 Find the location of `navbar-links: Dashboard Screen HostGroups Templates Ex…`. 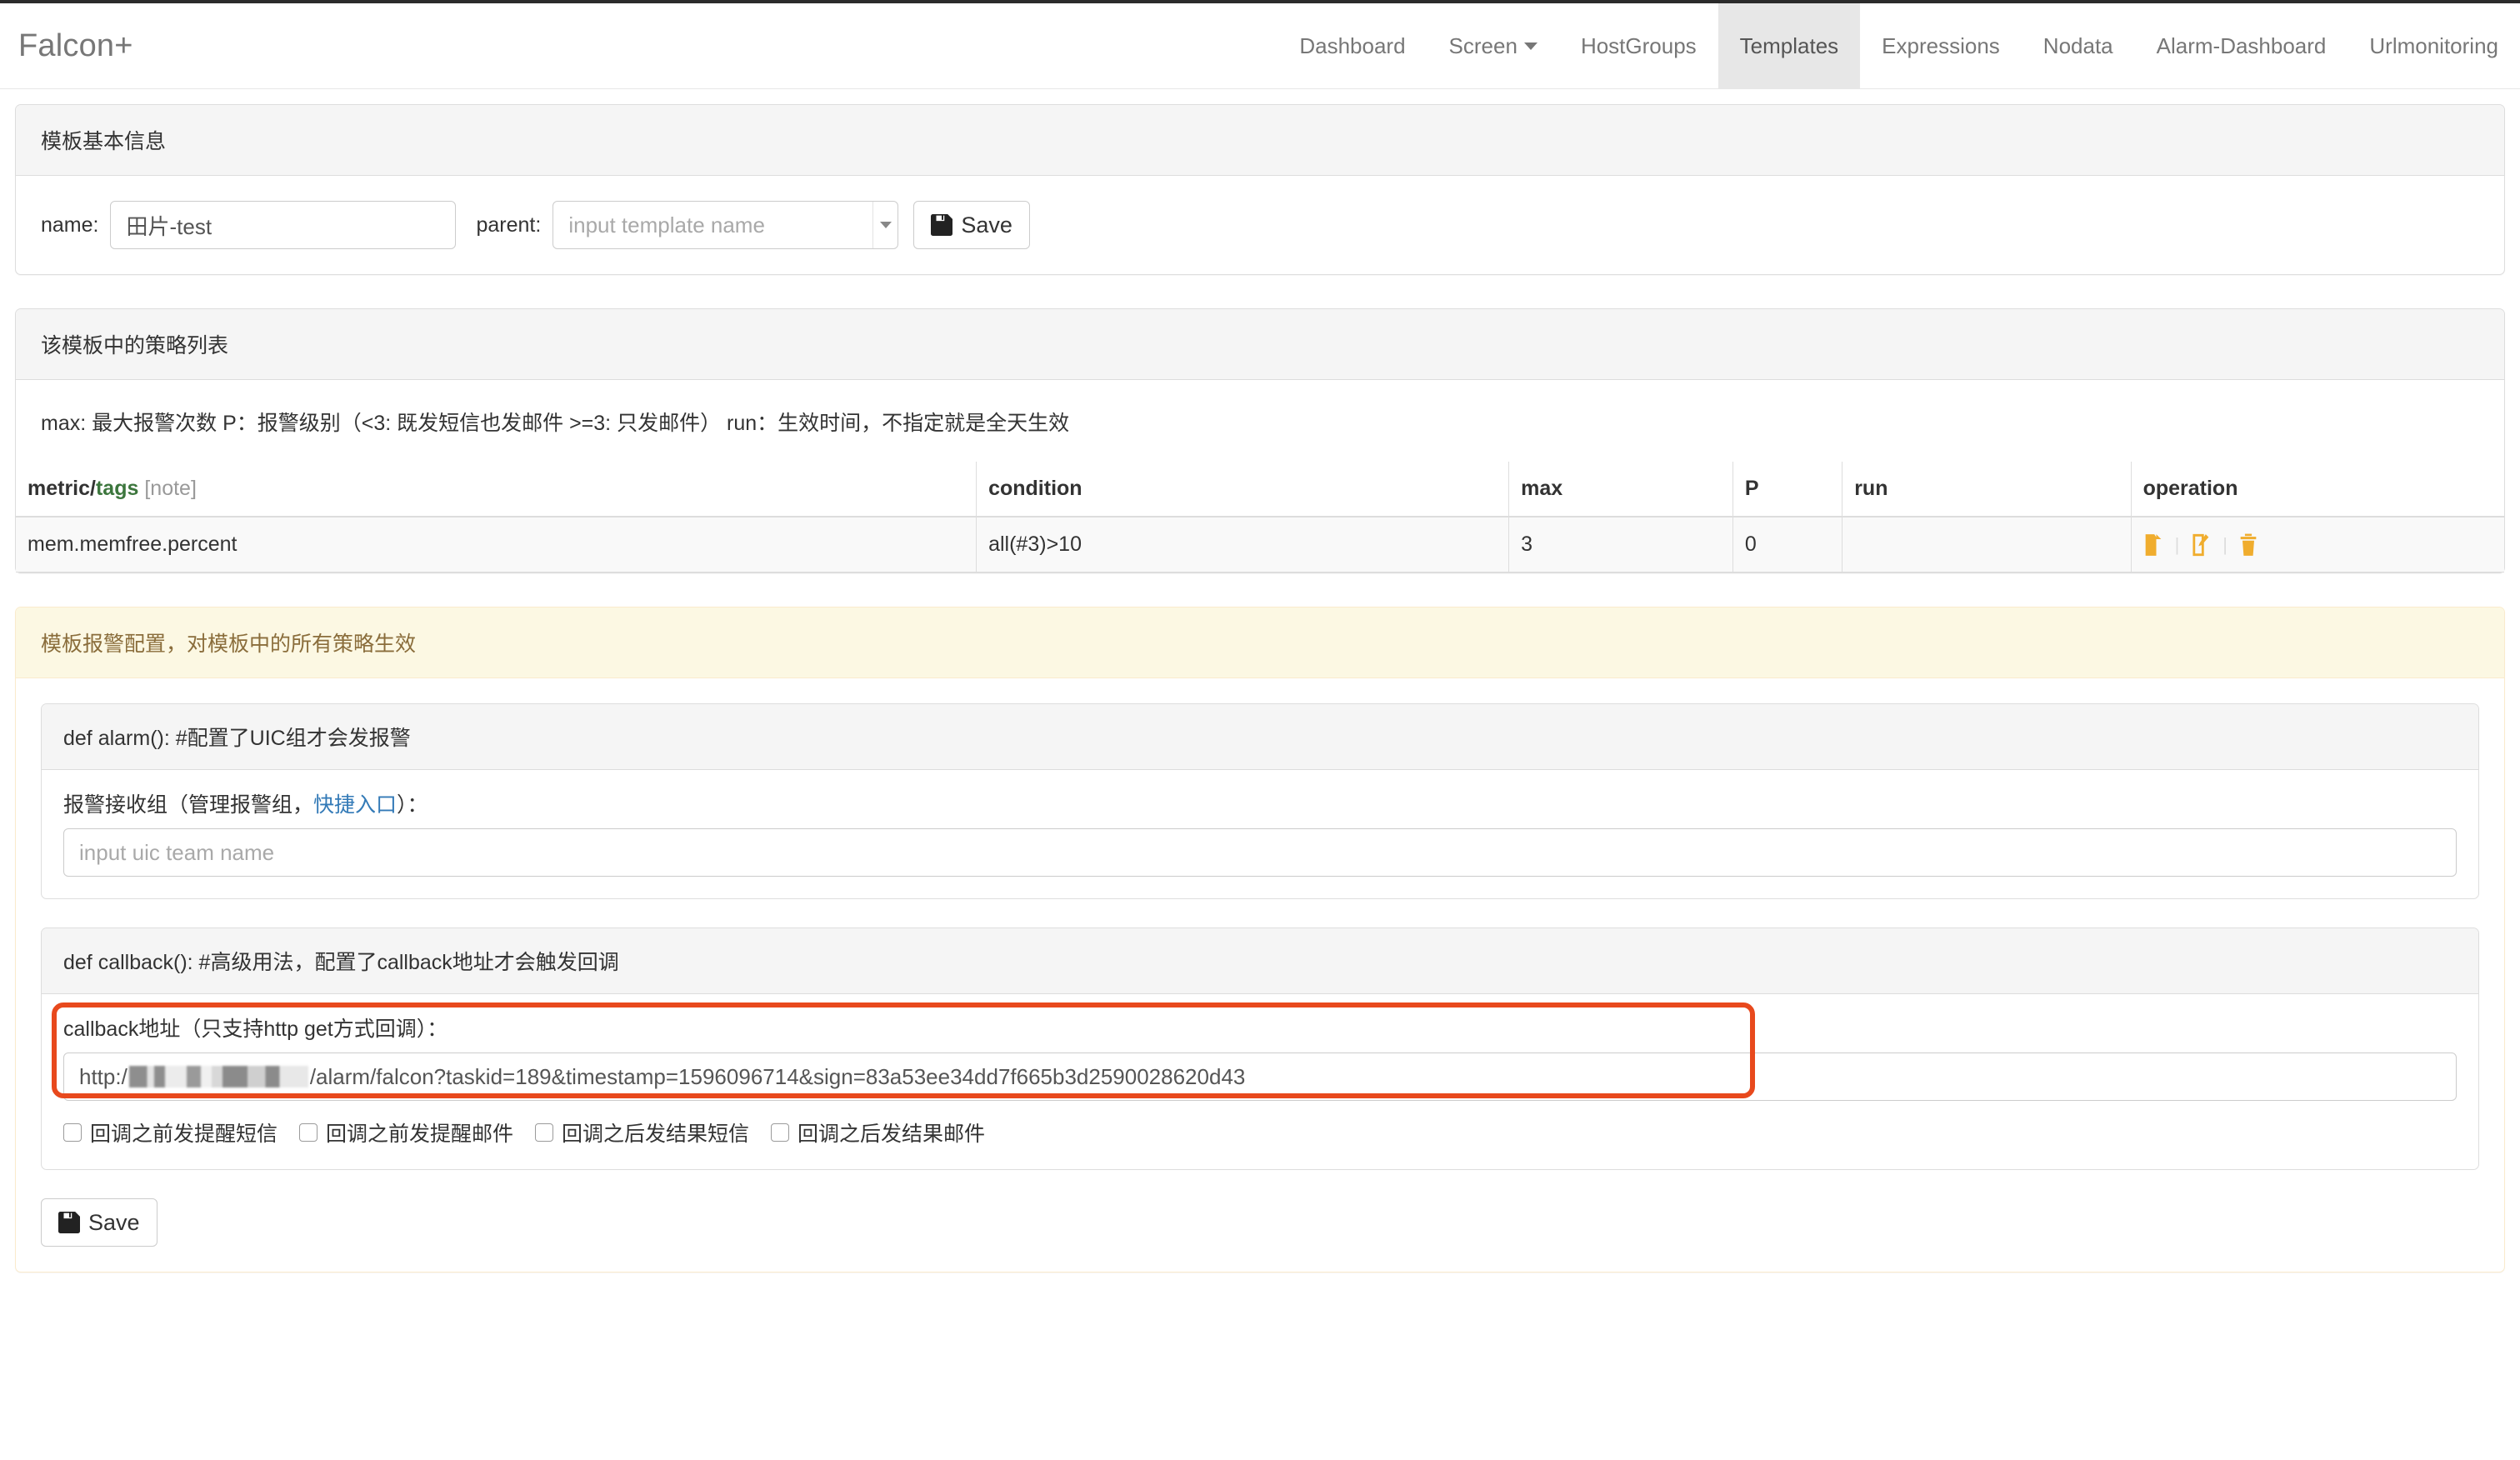

navbar-links: Dashboard Screen HostGroups Templates Ex… is located at coordinates (1899, 45).